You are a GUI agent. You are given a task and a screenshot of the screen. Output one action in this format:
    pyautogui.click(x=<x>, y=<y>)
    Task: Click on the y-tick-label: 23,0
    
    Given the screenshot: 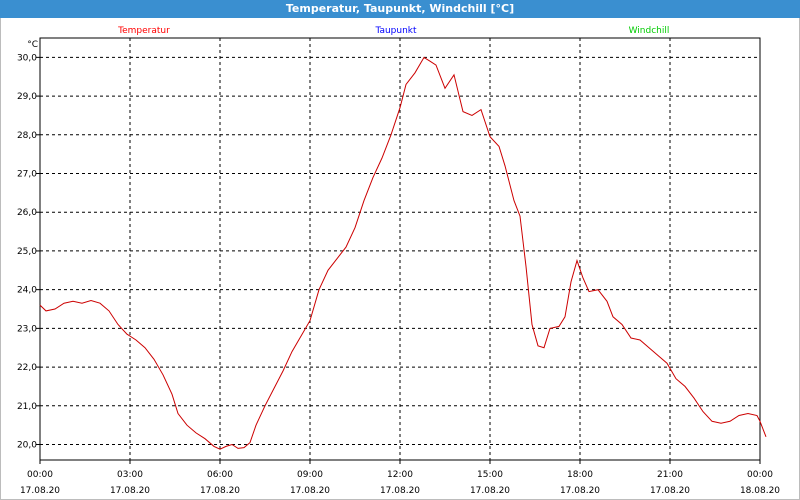 What is the action you would take?
    pyautogui.click(x=27, y=329)
    